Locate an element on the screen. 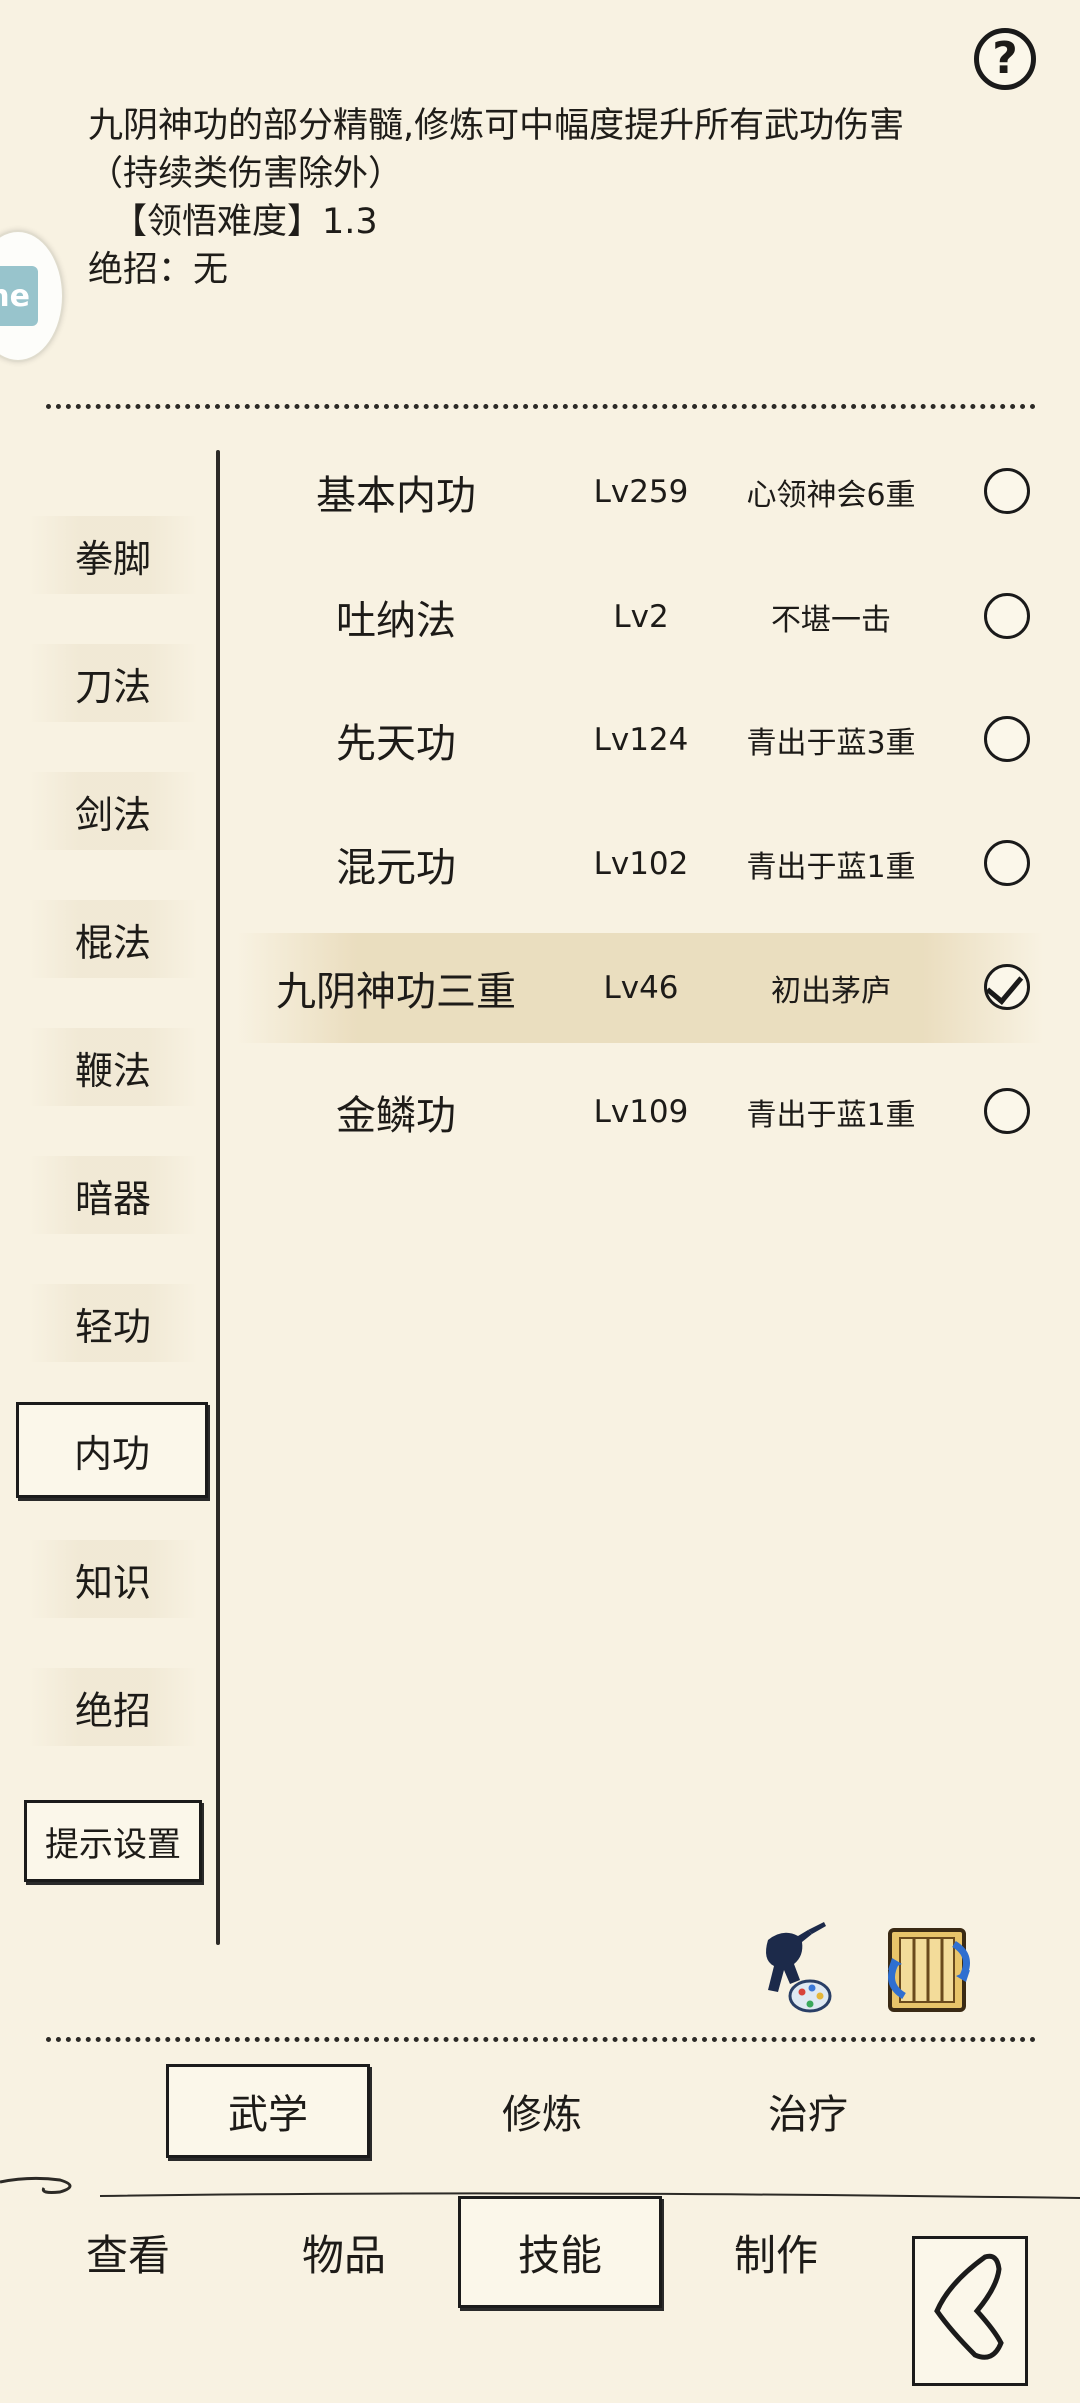 This screenshot has width=1080, height=2403. skill-name: 先天功 is located at coordinates (396, 744).